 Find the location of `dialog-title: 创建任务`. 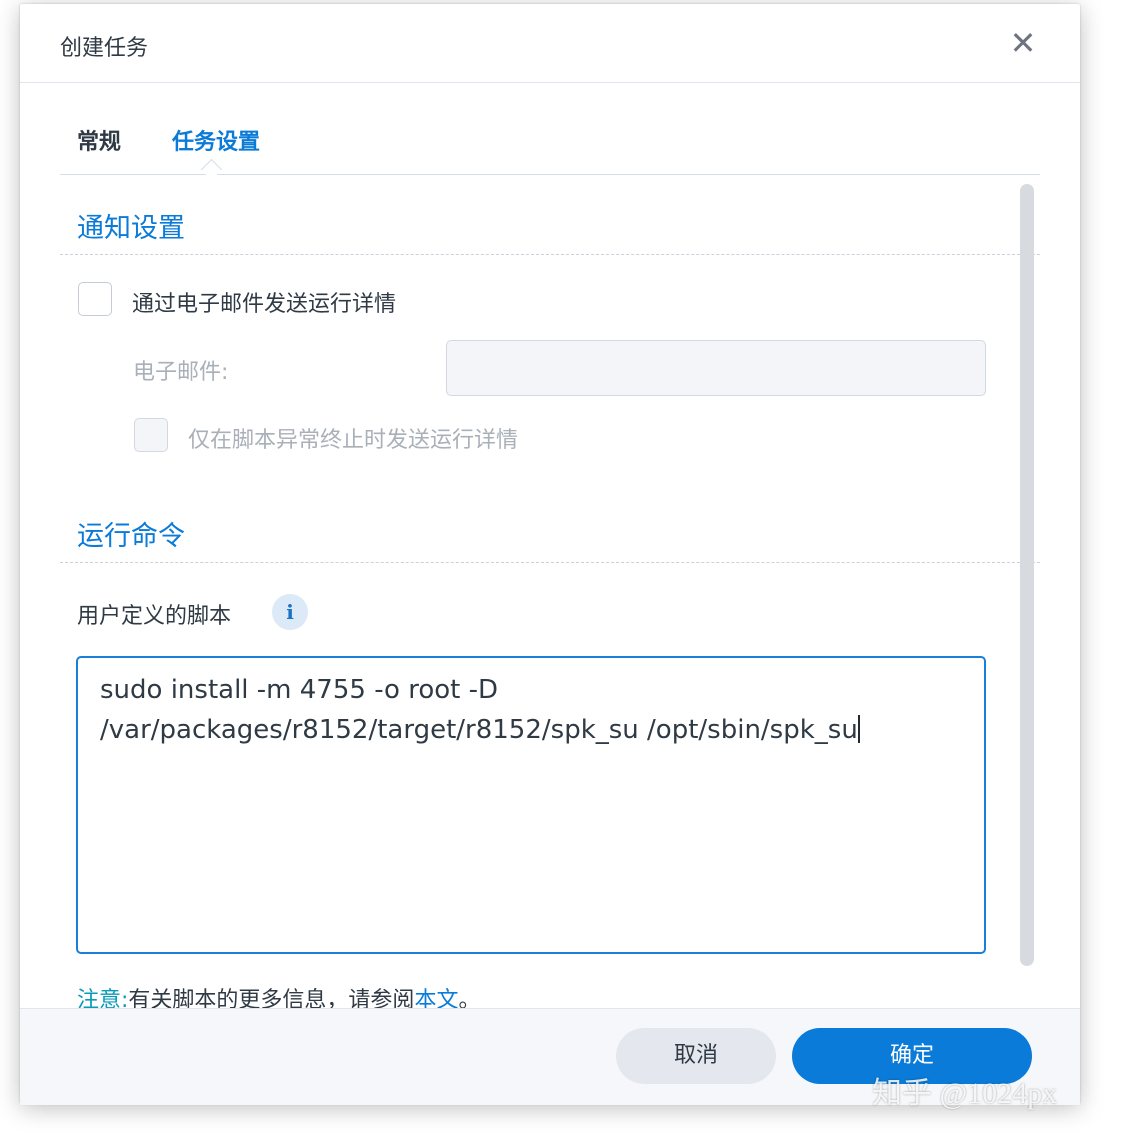

dialog-title: 创建任务 is located at coordinates (104, 48).